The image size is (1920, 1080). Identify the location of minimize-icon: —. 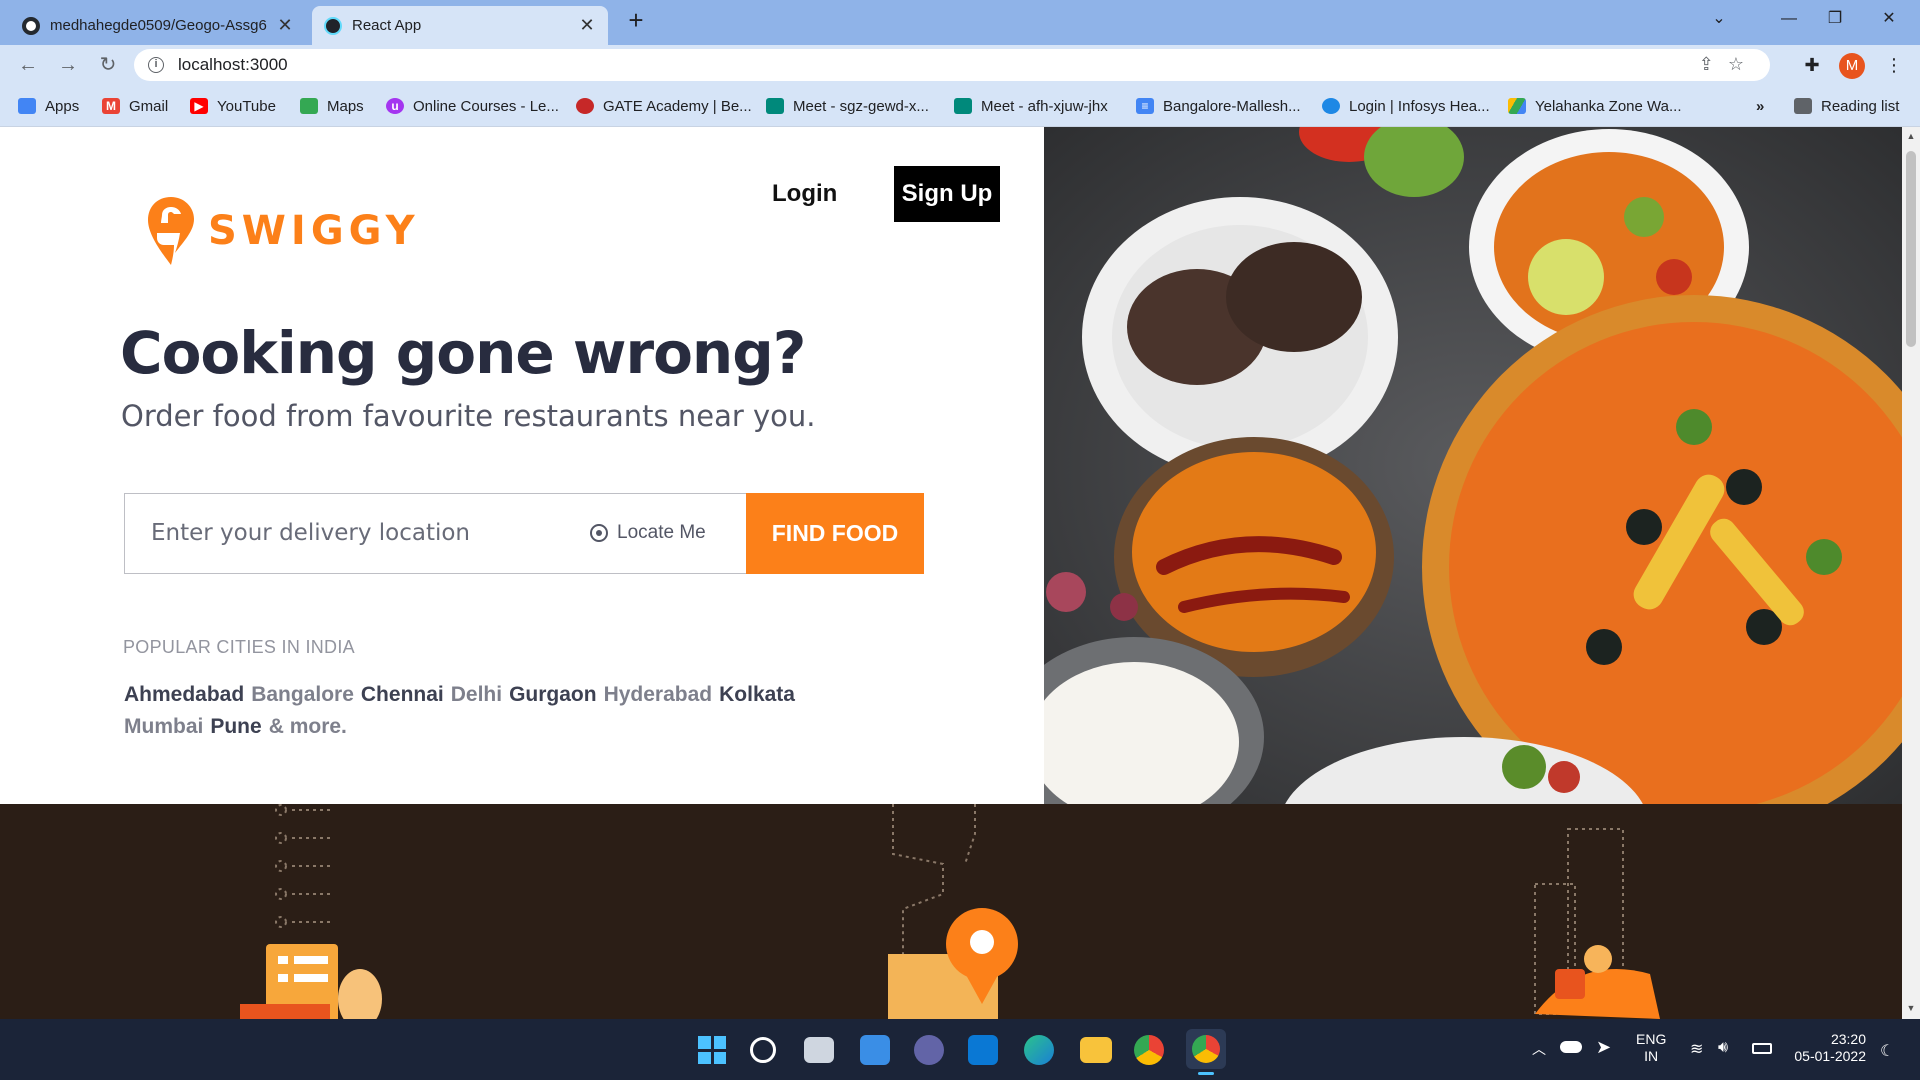
(1789, 19).